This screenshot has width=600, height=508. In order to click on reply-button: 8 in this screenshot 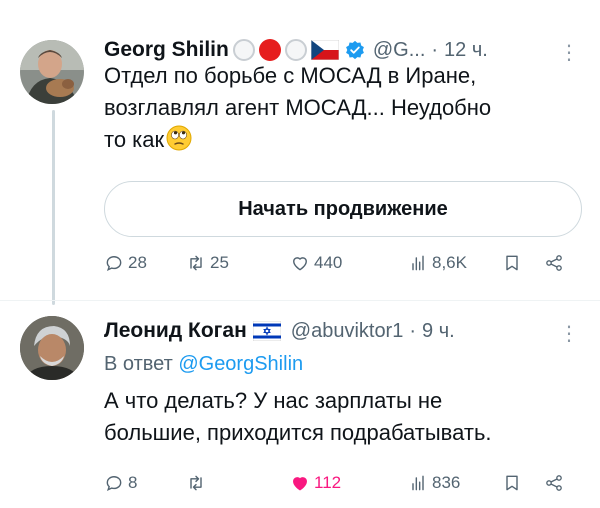, I will do `click(145, 483)`.